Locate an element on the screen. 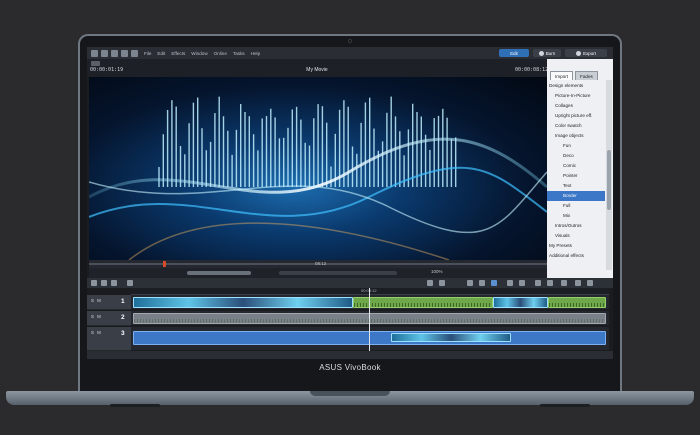 Image resolution: width=700 pixels, height=435 pixels. menu-effects: Effects is located at coordinates (178, 53).